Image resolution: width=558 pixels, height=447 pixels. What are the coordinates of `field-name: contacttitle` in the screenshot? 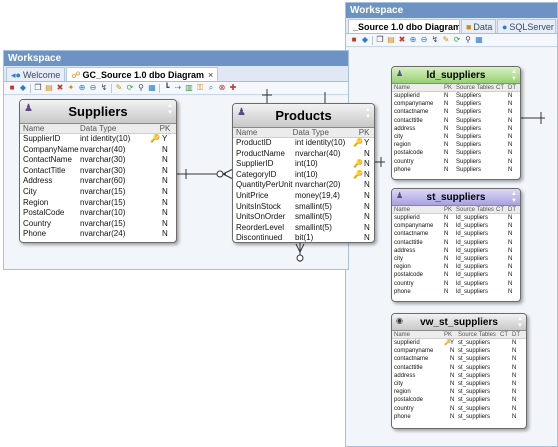 It's located at (408, 120).